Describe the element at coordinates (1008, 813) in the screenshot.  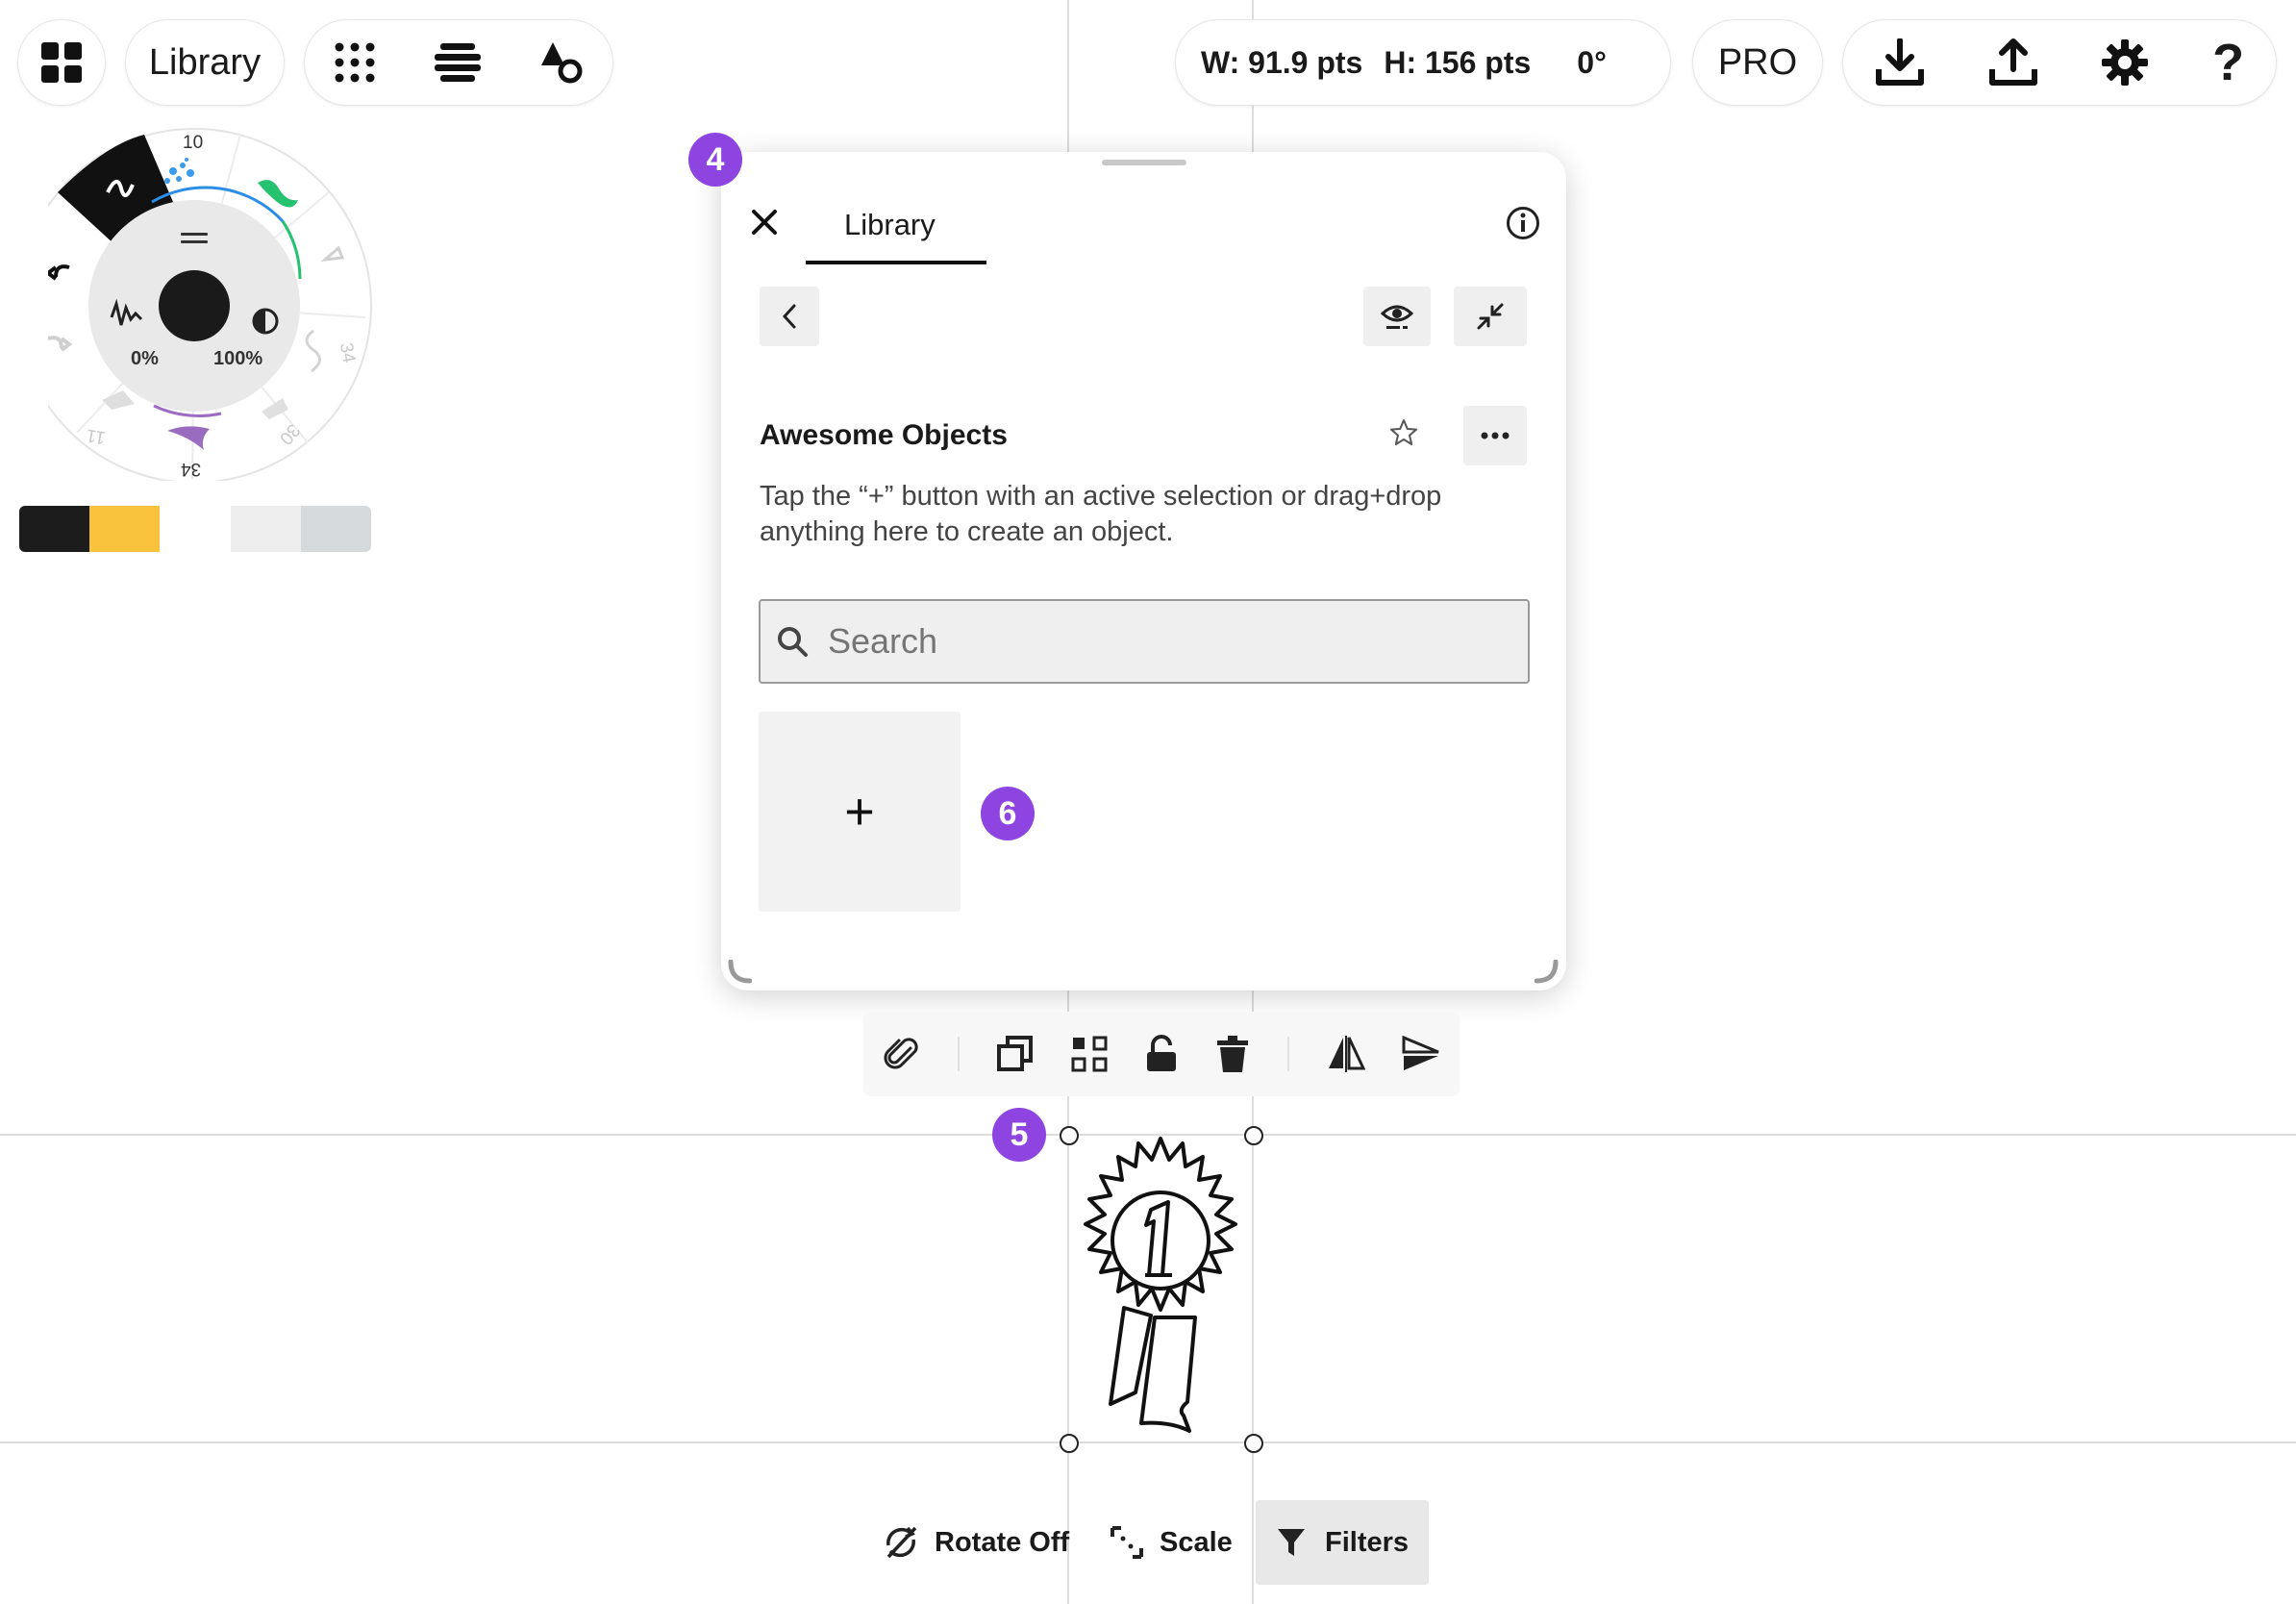
I see `step-badge-6: 6` at that location.